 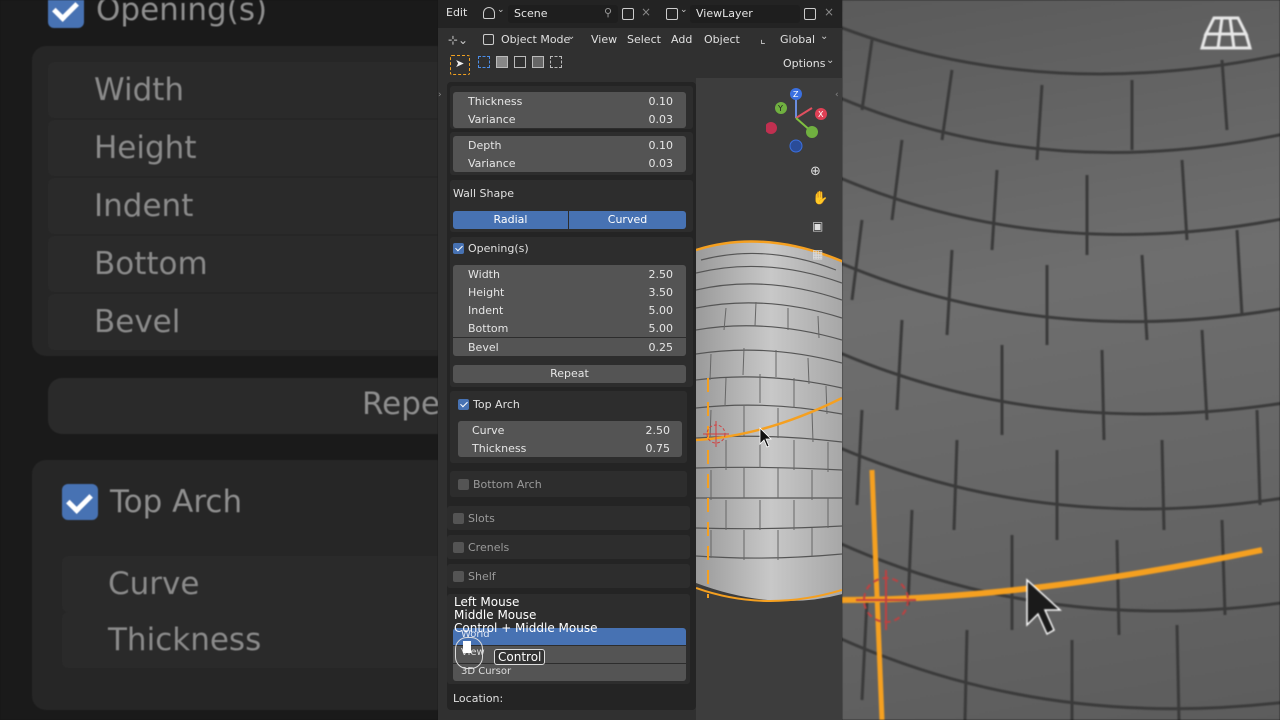 I want to click on bg-top-arch-text: Top Arch, so click(x=176, y=502).